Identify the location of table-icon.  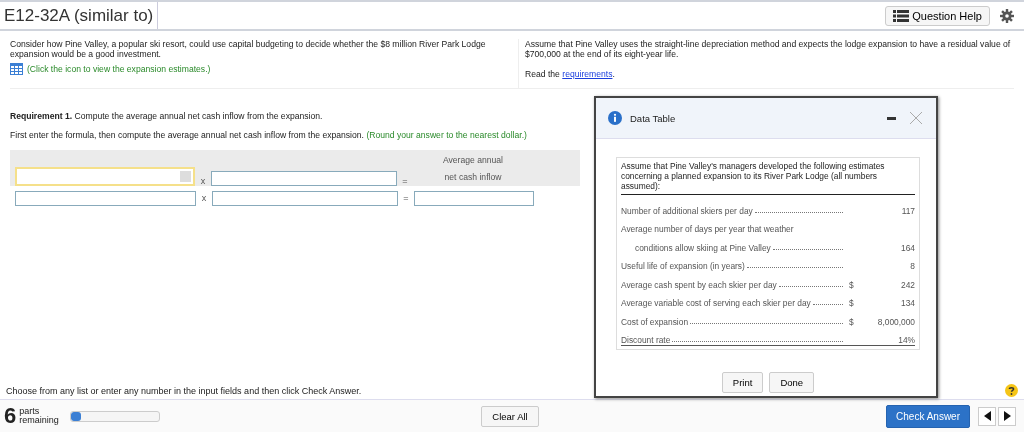
(16, 69).